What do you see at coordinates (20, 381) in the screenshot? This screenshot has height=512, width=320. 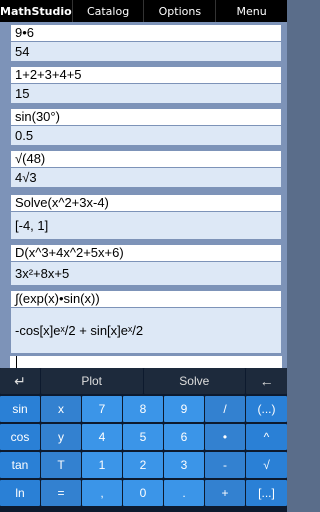 I see `enter-key: ↵` at bounding box center [20, 381].